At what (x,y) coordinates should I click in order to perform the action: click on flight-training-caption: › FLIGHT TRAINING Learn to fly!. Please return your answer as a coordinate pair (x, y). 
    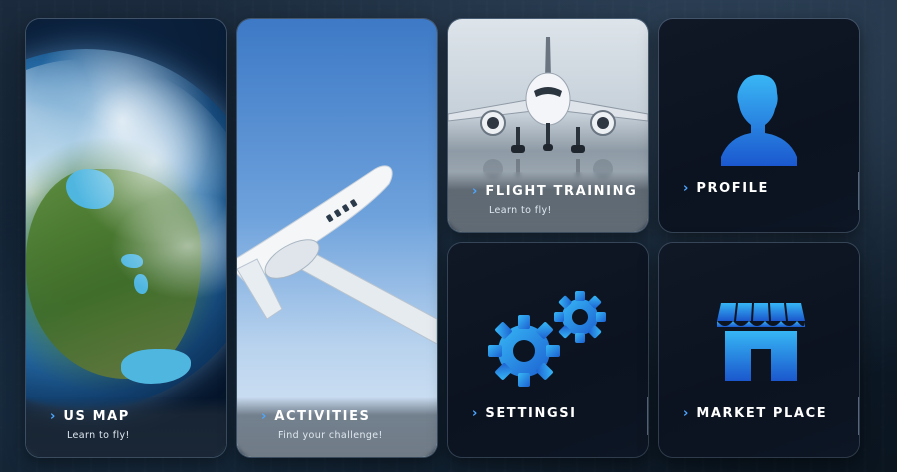
    Looking at the image, I should click on (548, 202).